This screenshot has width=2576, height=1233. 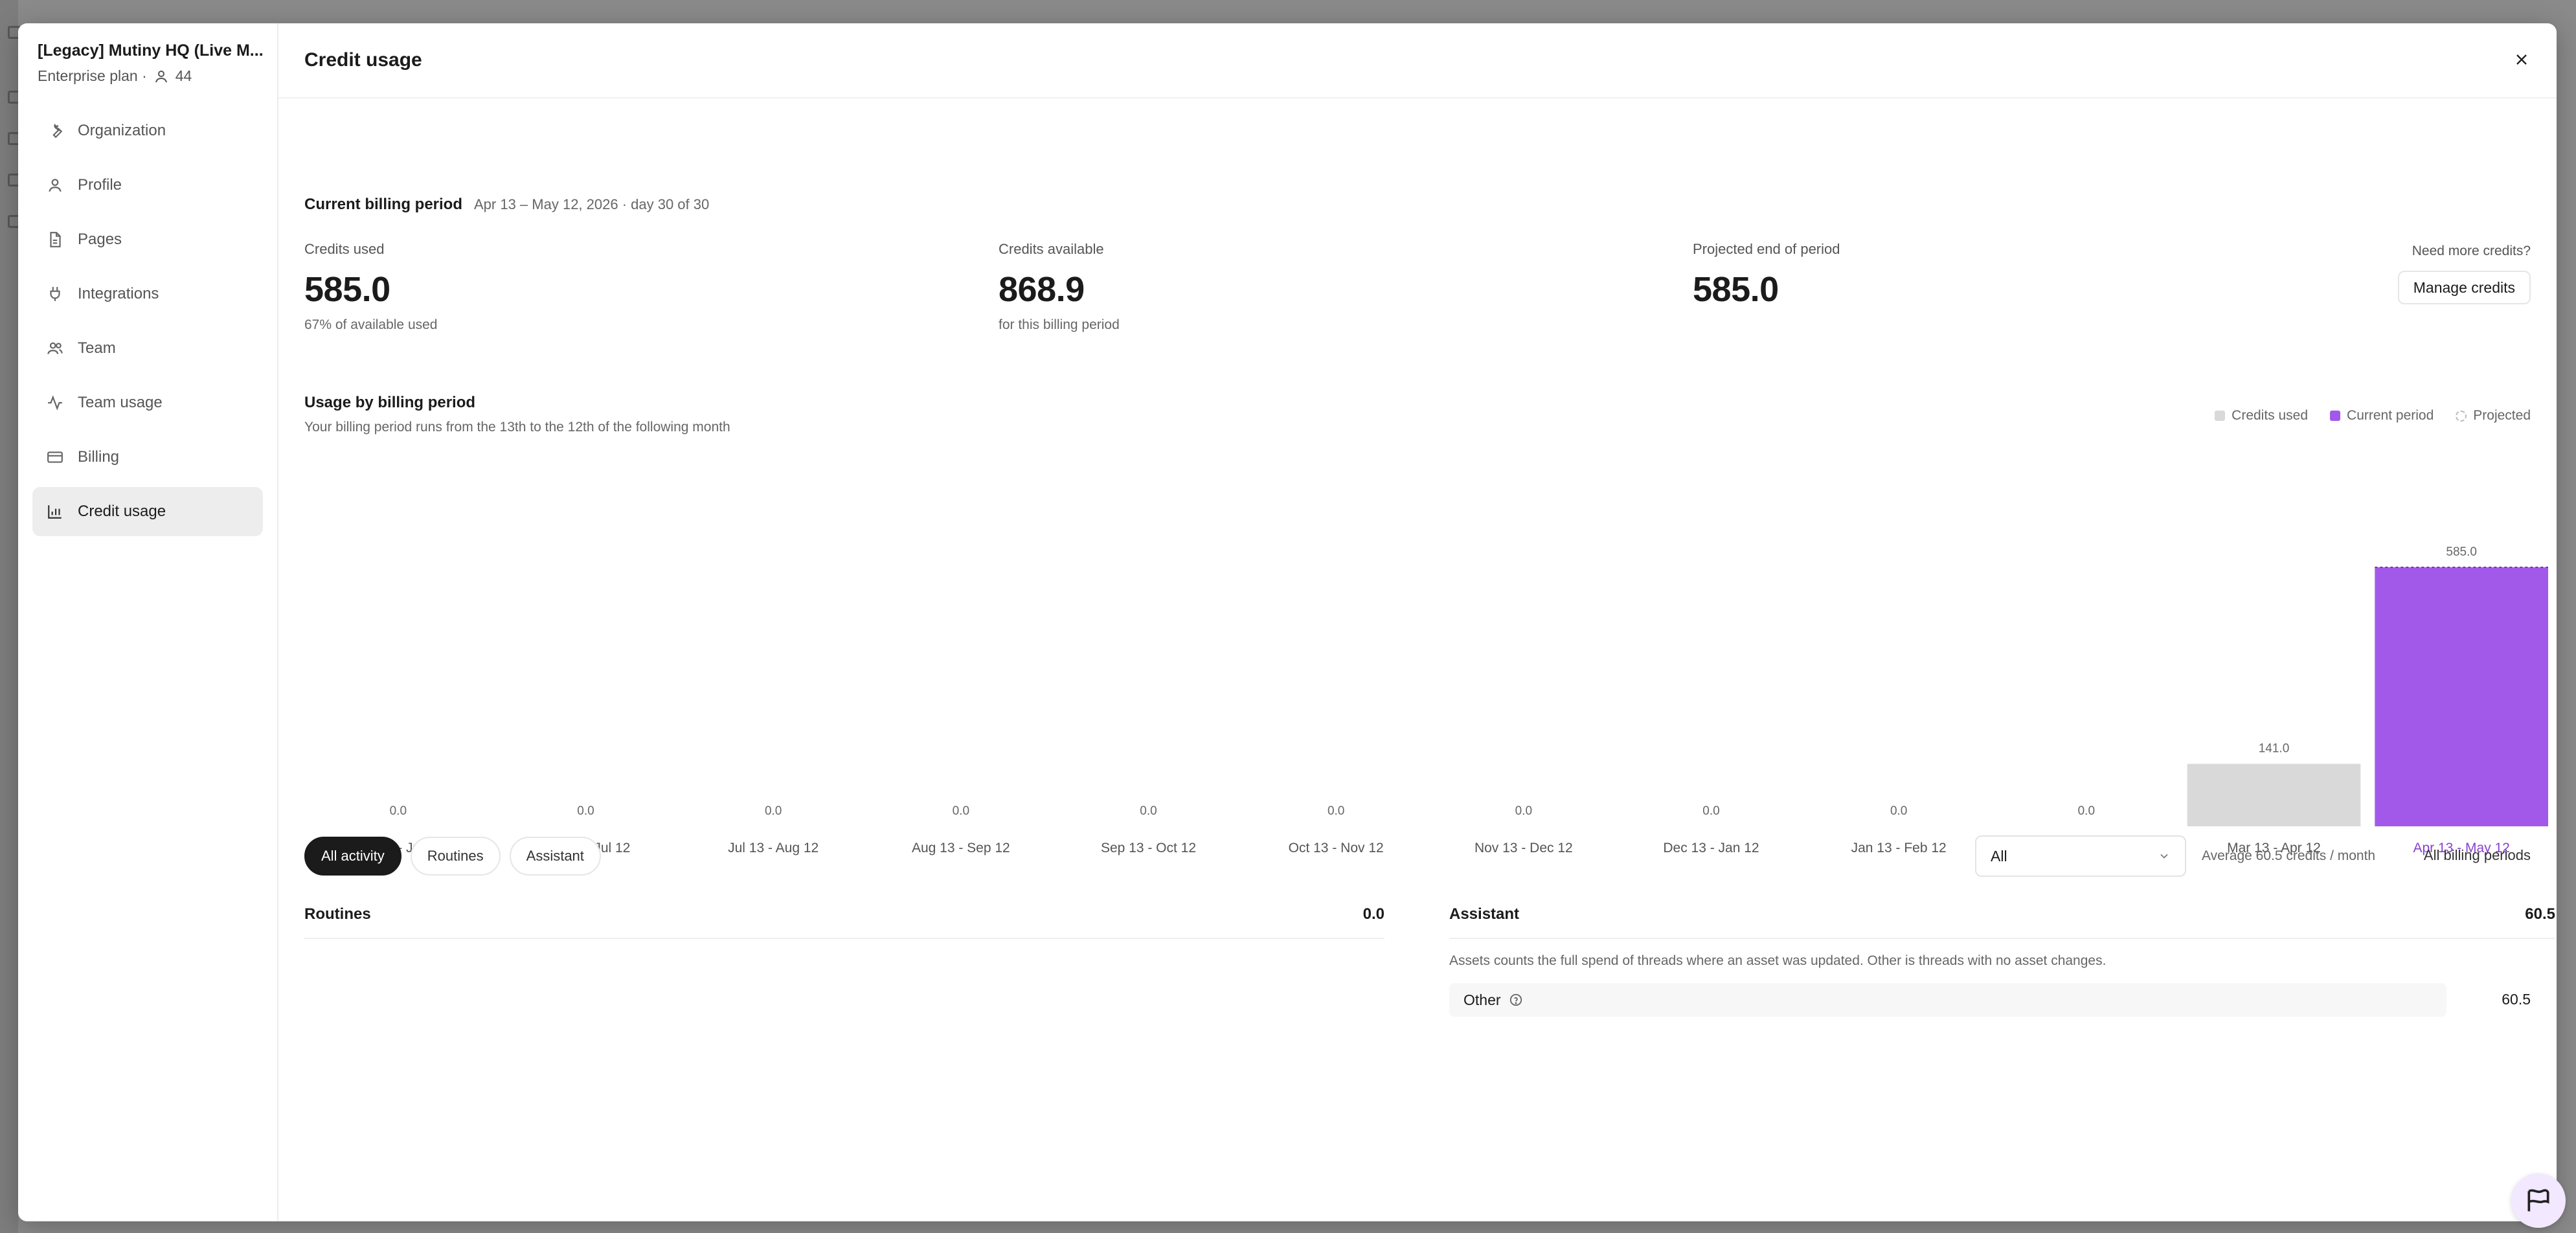 I want to click on current-period-bar, so click(x=2461, y=696).